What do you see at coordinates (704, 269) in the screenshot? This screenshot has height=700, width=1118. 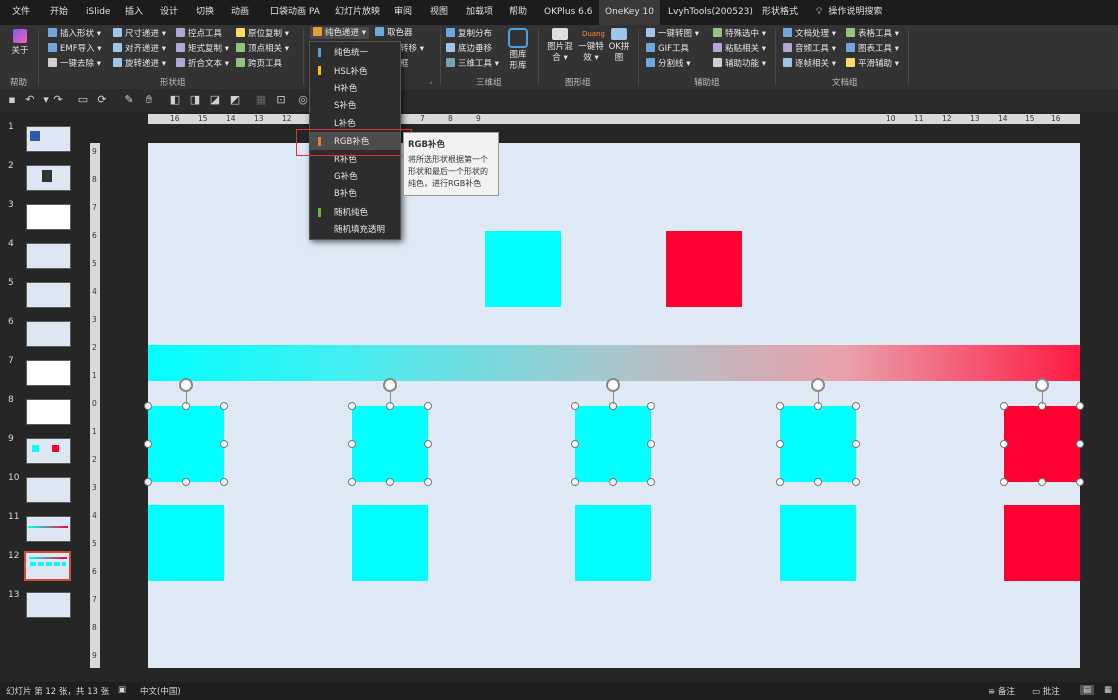 I see `red-source-square` at bounding box center [704, 269].